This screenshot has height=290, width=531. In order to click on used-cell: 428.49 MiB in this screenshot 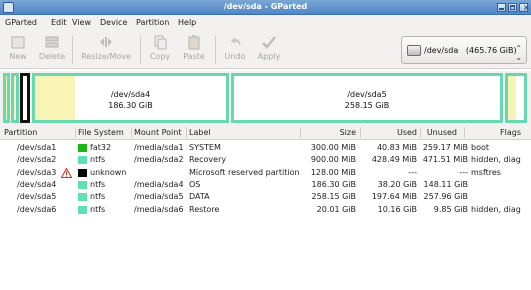, I will do `click(394, 160)`.